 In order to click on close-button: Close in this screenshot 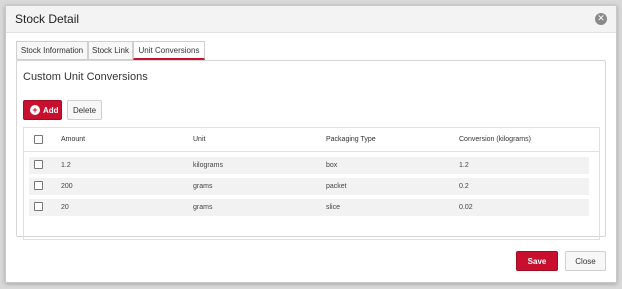, I will do `click(585, 261)`.